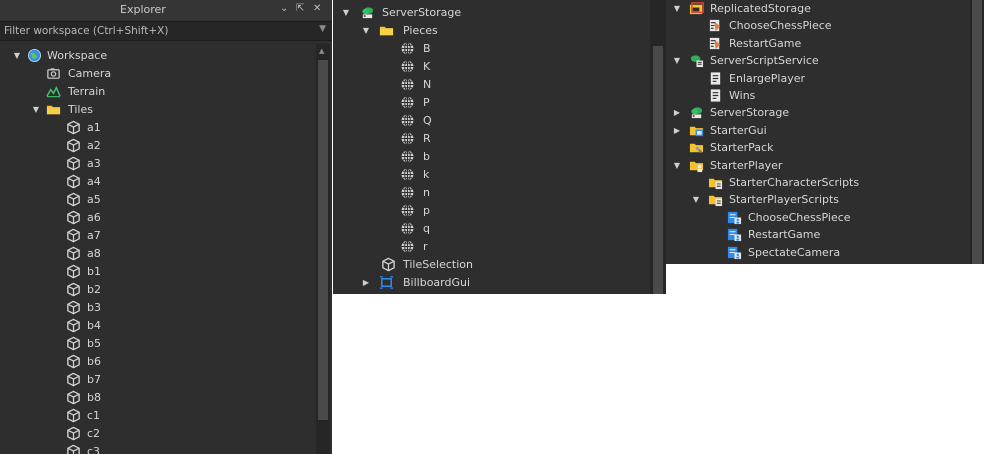 This screenshot has height=454, width=984. What do you see at coordinates (284, 8) in the screenshot?
I see `collapse-icon: ⌄` at bounding box center [284, 8].